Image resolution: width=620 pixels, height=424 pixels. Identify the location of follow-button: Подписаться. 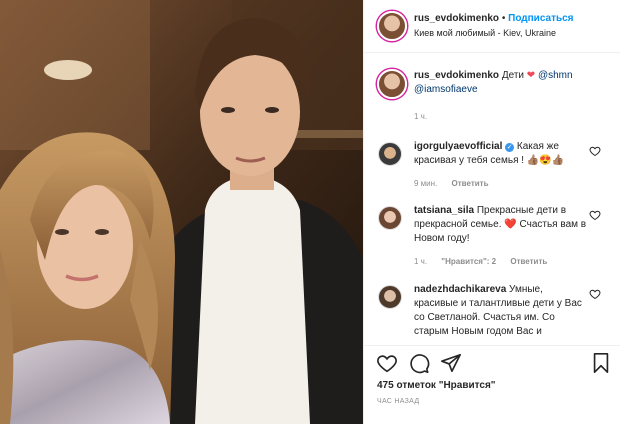
(540, 18).